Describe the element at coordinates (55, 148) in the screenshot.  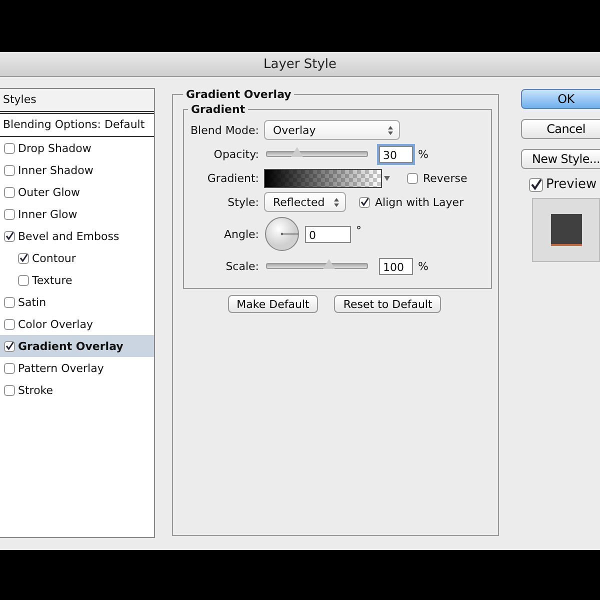
I see `style-label: Drop Shadow` at that location.